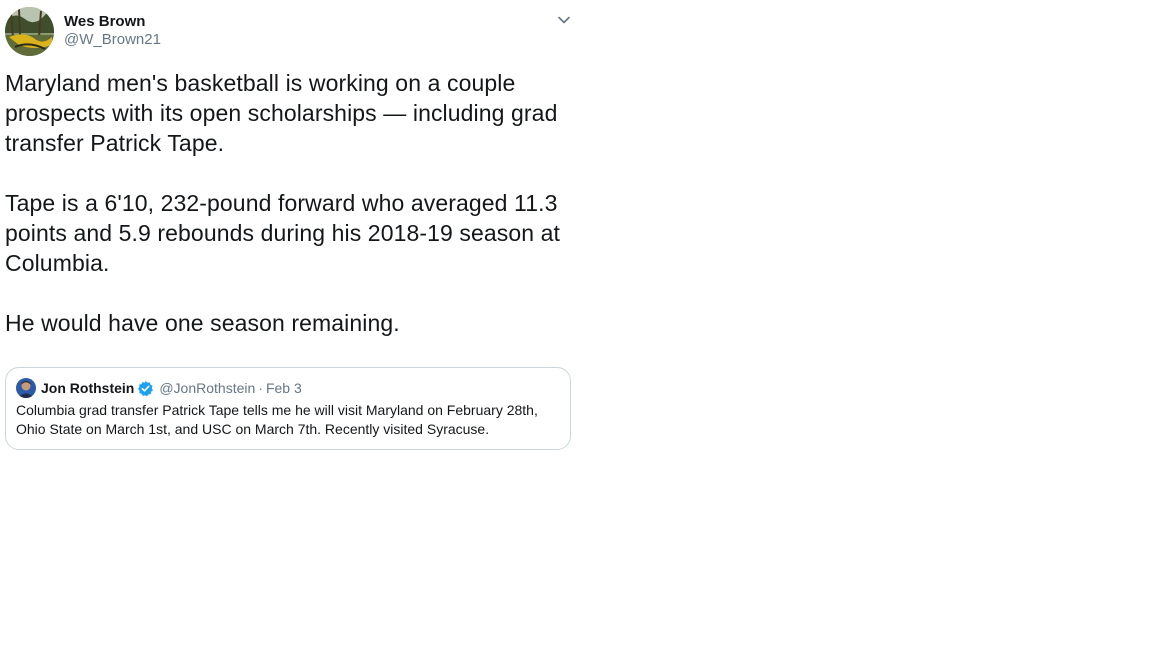 The height and width of the screenshot is (648, 1152). I want to click on verified-badge-icon, so click(145, 388).